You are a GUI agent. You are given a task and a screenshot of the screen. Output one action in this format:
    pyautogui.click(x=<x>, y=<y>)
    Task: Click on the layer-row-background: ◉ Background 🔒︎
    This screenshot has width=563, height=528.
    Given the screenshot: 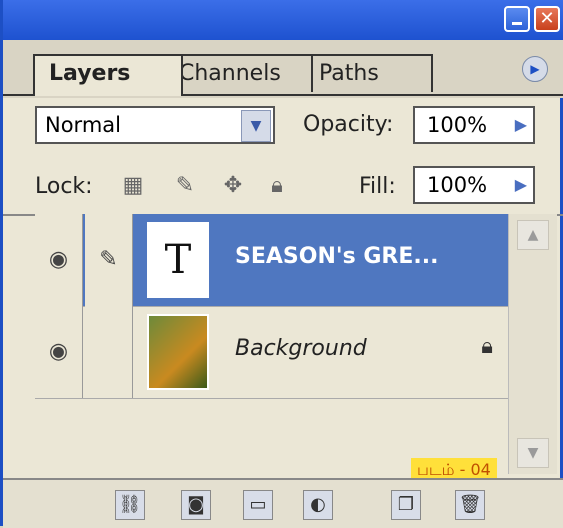 What is the action you would take?
    pyautogui.click(x=274, y=352)
    